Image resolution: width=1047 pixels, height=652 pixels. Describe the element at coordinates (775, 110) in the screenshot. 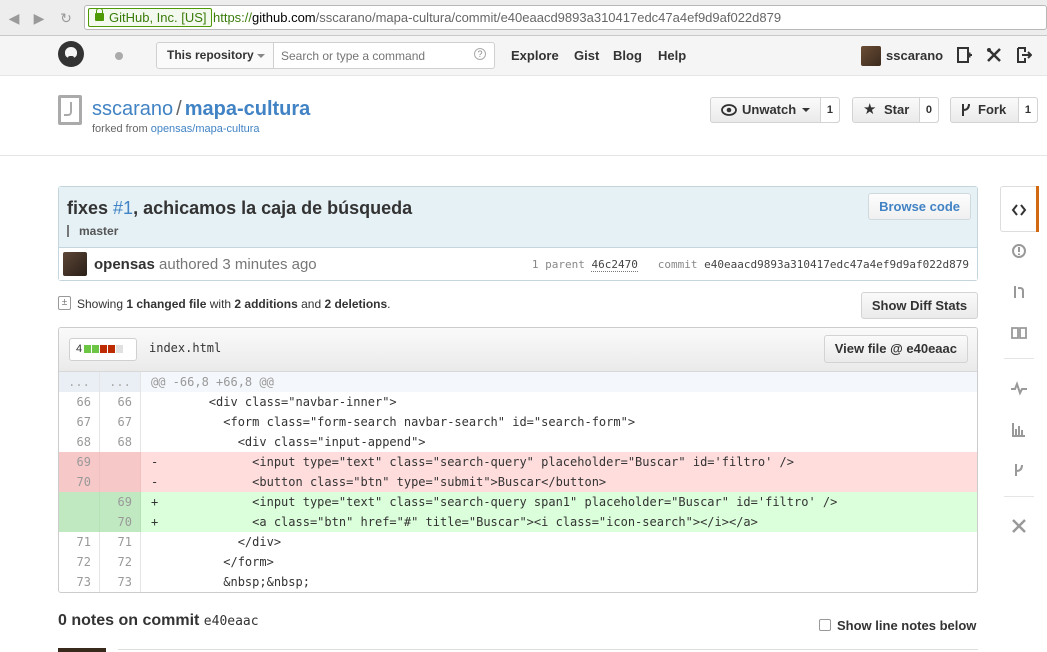

I see `unwatch-button: Unwatch 1` at that location.